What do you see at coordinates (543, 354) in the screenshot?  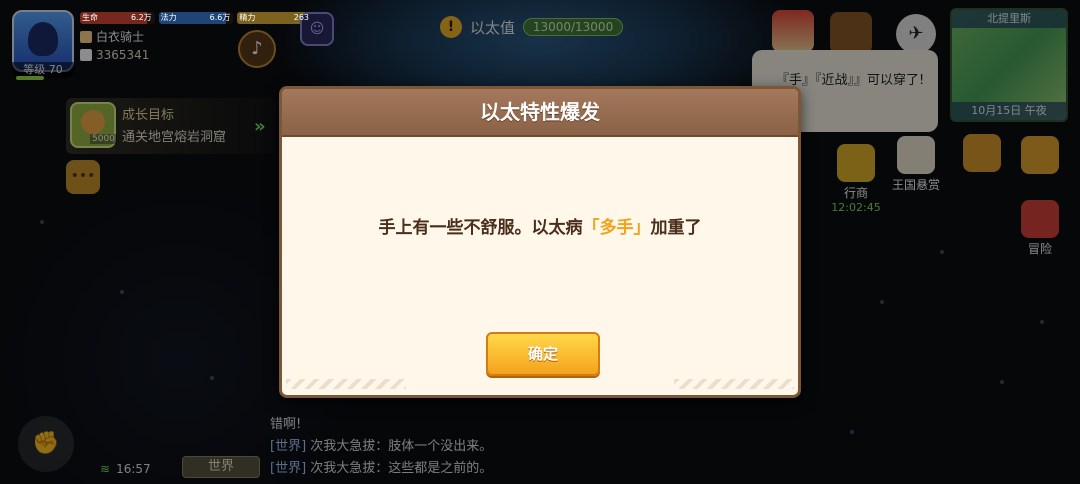 I see `confirm-button: 确定` at bounding box center [543, 354].